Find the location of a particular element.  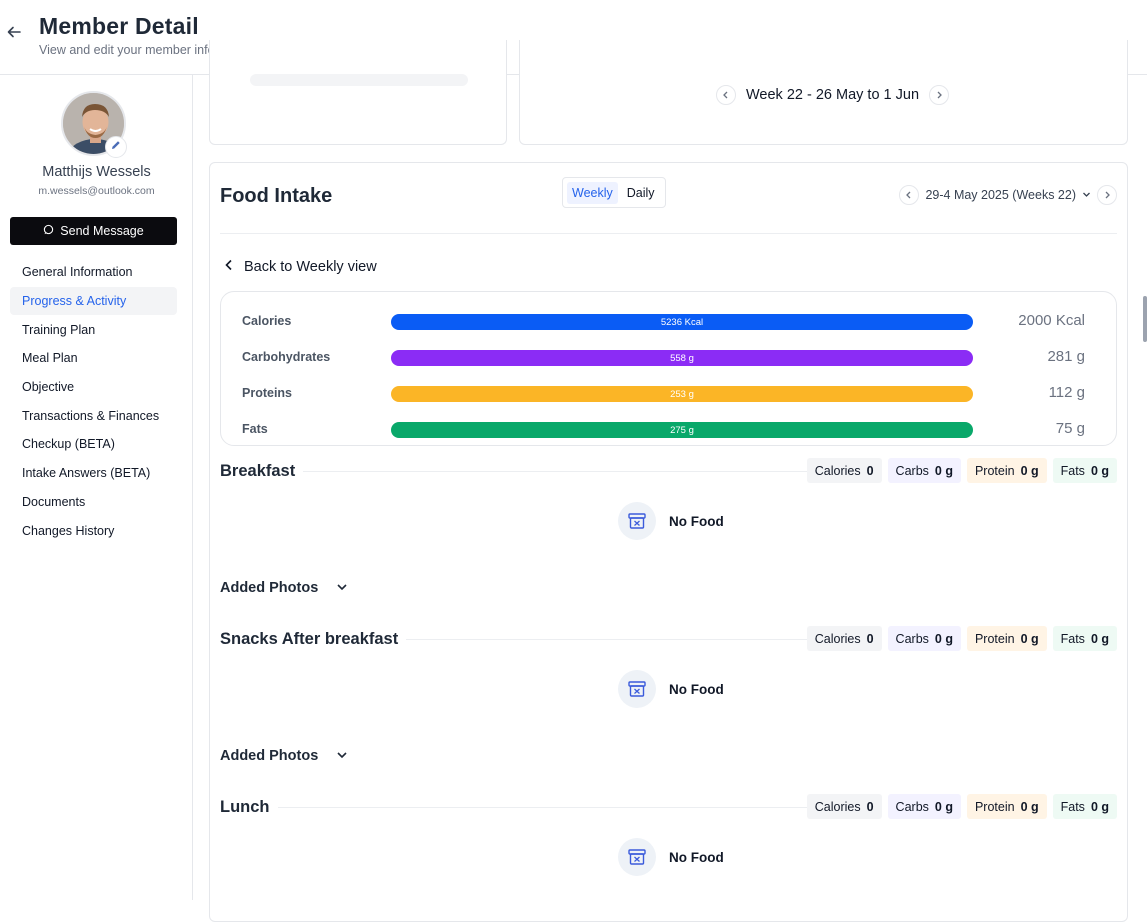

sidebar-item-documents: Documents is located at coordinates (93, 502).